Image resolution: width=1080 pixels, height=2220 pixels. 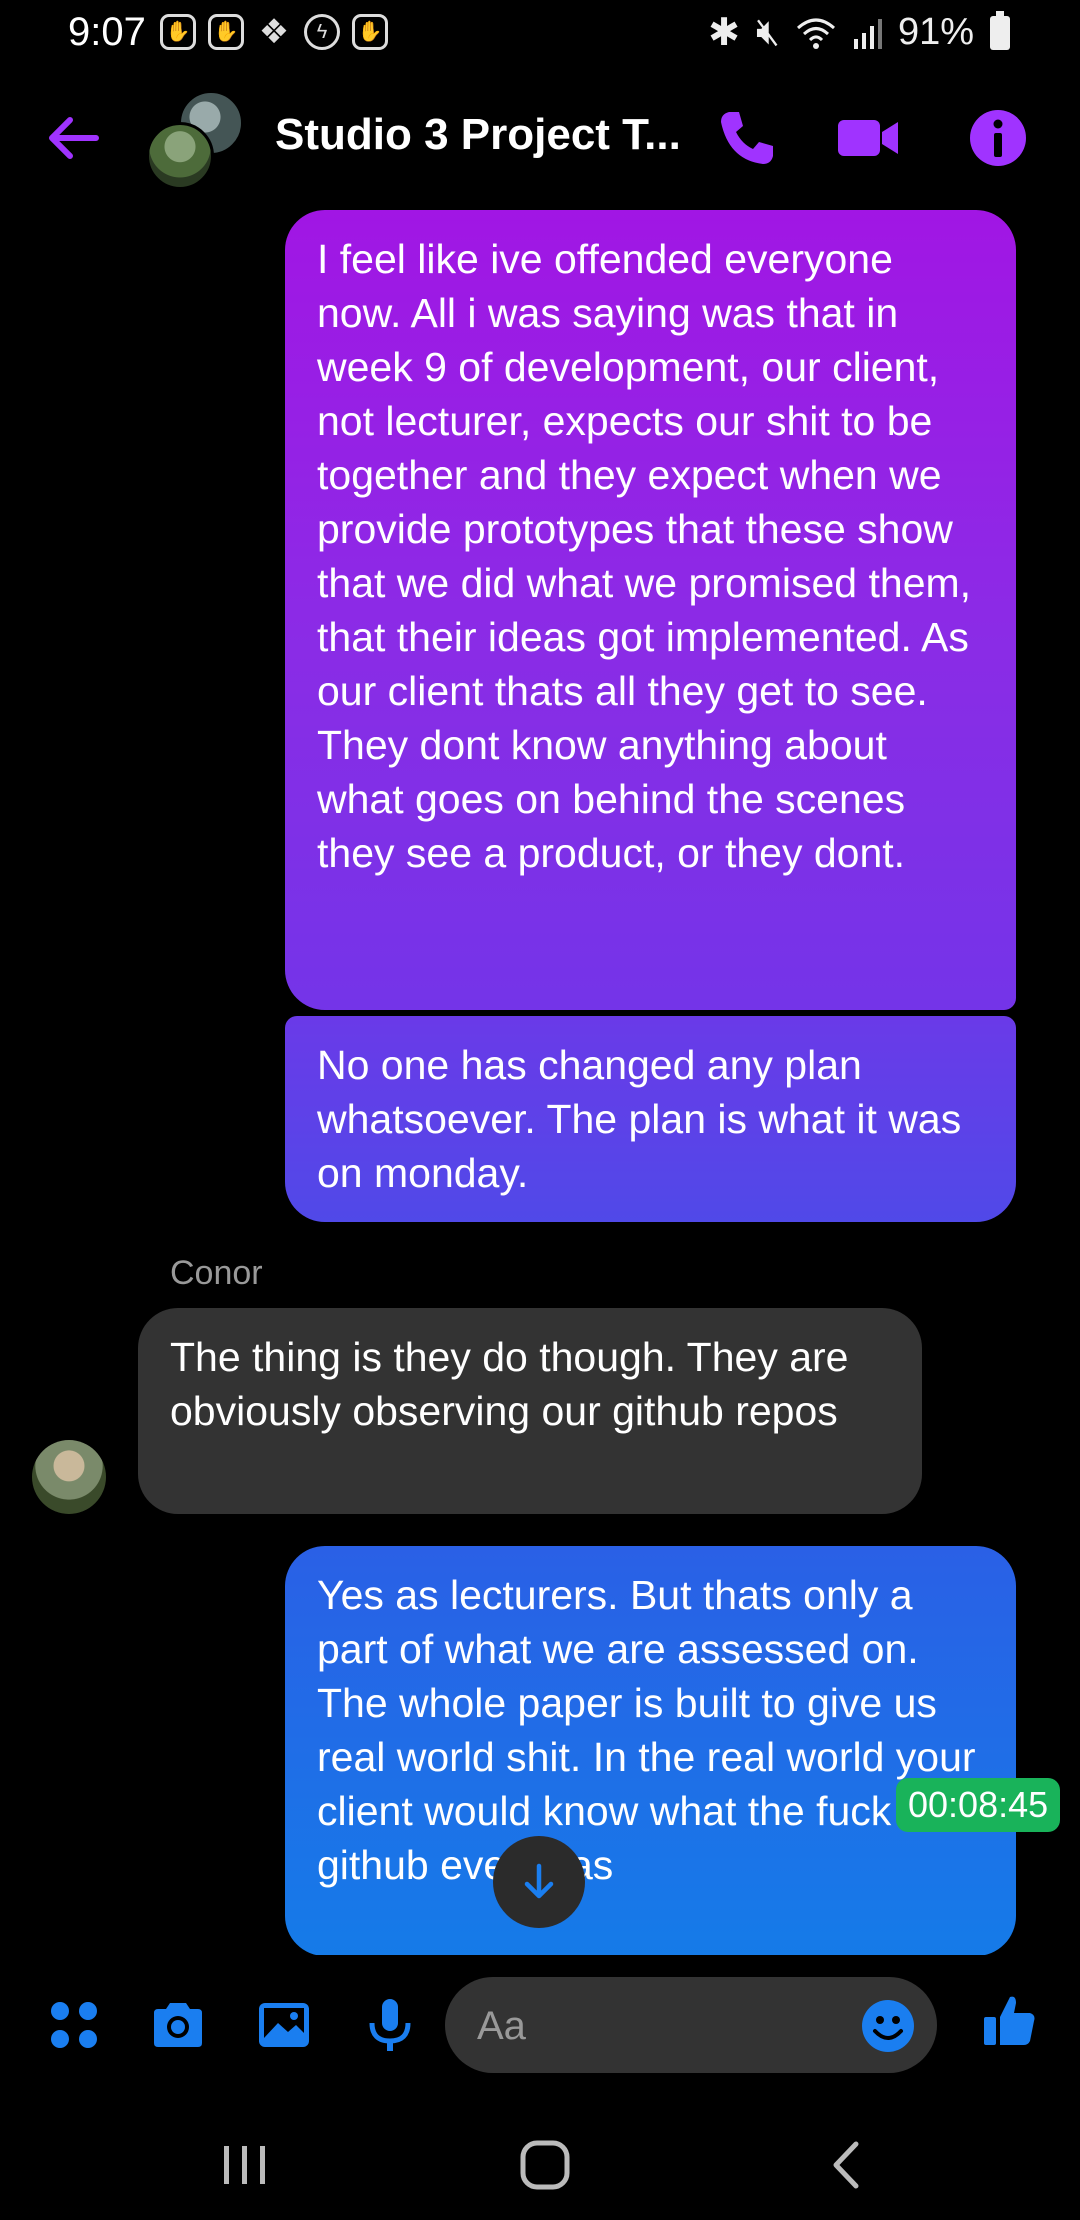 I want to click on system-navigation-bar, so click(x=540, y=2165).